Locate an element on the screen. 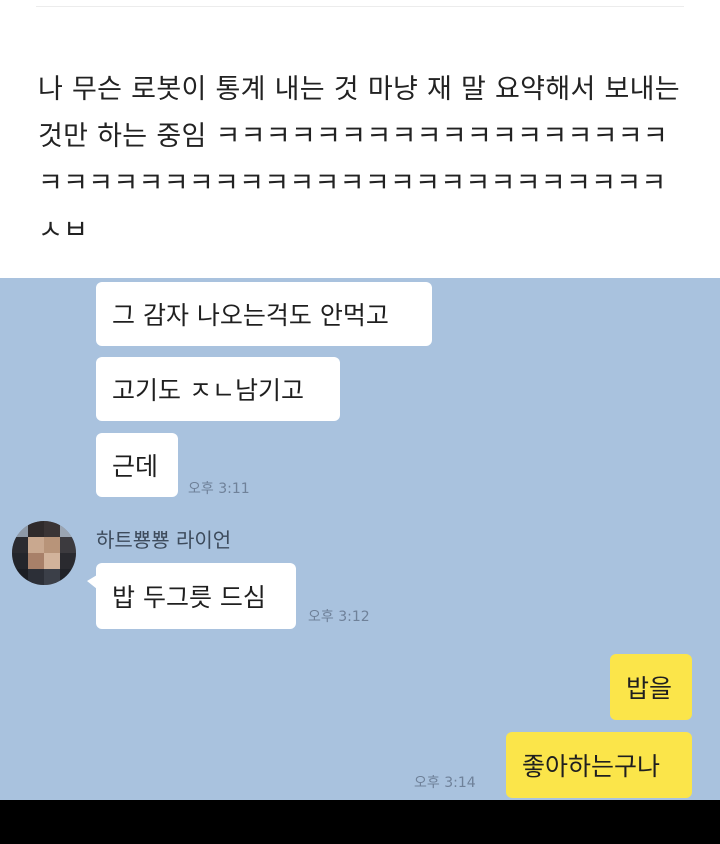 Image resolution: width=720 pixels, height=844 pixels. blurred-profile-avatar-icon is located at coordinates (44, 553).